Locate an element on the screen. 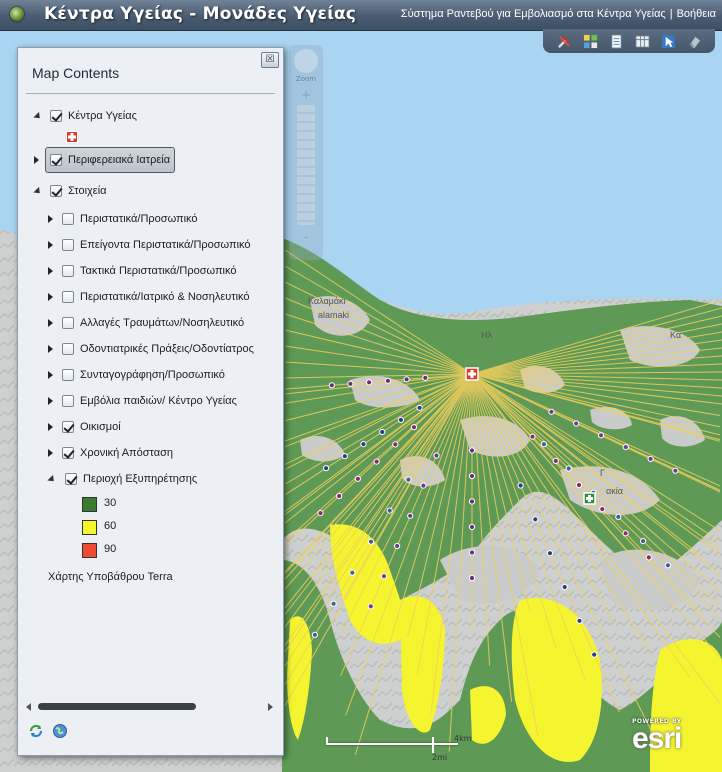 The height and width of the screenshot is (772, 722). zoom-slider is located at coordinates (306, 165).